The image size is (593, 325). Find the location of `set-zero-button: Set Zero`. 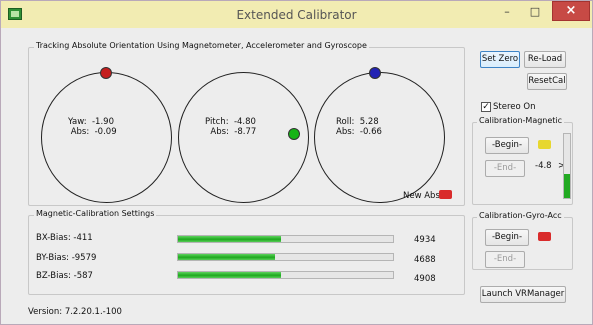

set-zero-button: Set Zero is located at coordinates (500, 59).